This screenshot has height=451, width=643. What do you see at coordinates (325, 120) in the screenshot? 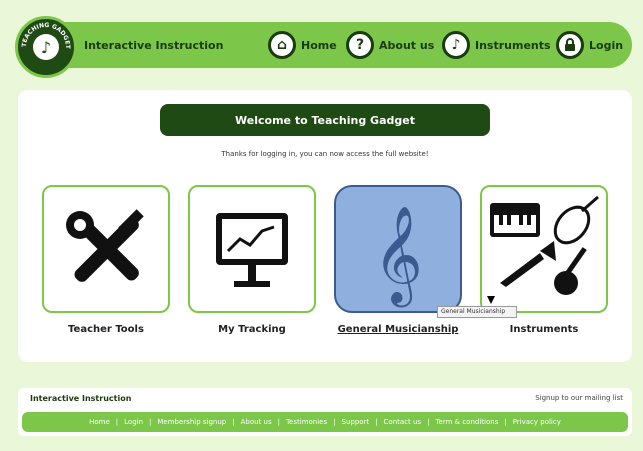
I see `welcome-banner: Welcome to Teaching Gadget` at bounding box center [325, 120].